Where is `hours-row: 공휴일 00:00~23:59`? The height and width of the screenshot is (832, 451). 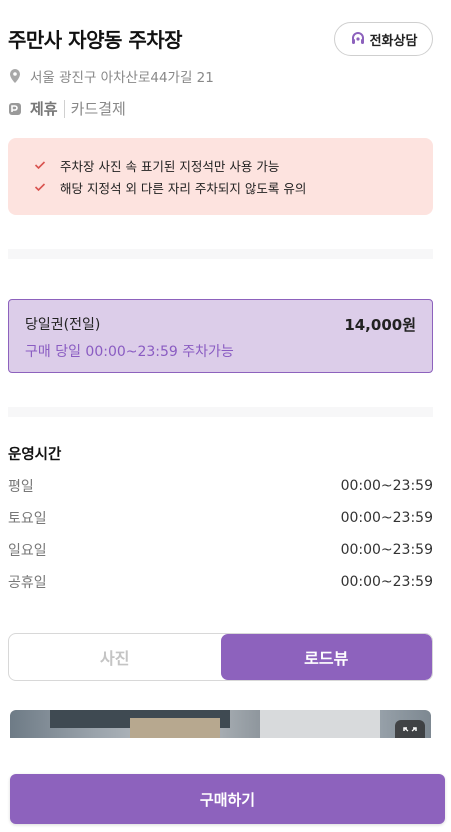 hours-row: 공휴일 00:00~23:59 is located at coordinates (220, 582).